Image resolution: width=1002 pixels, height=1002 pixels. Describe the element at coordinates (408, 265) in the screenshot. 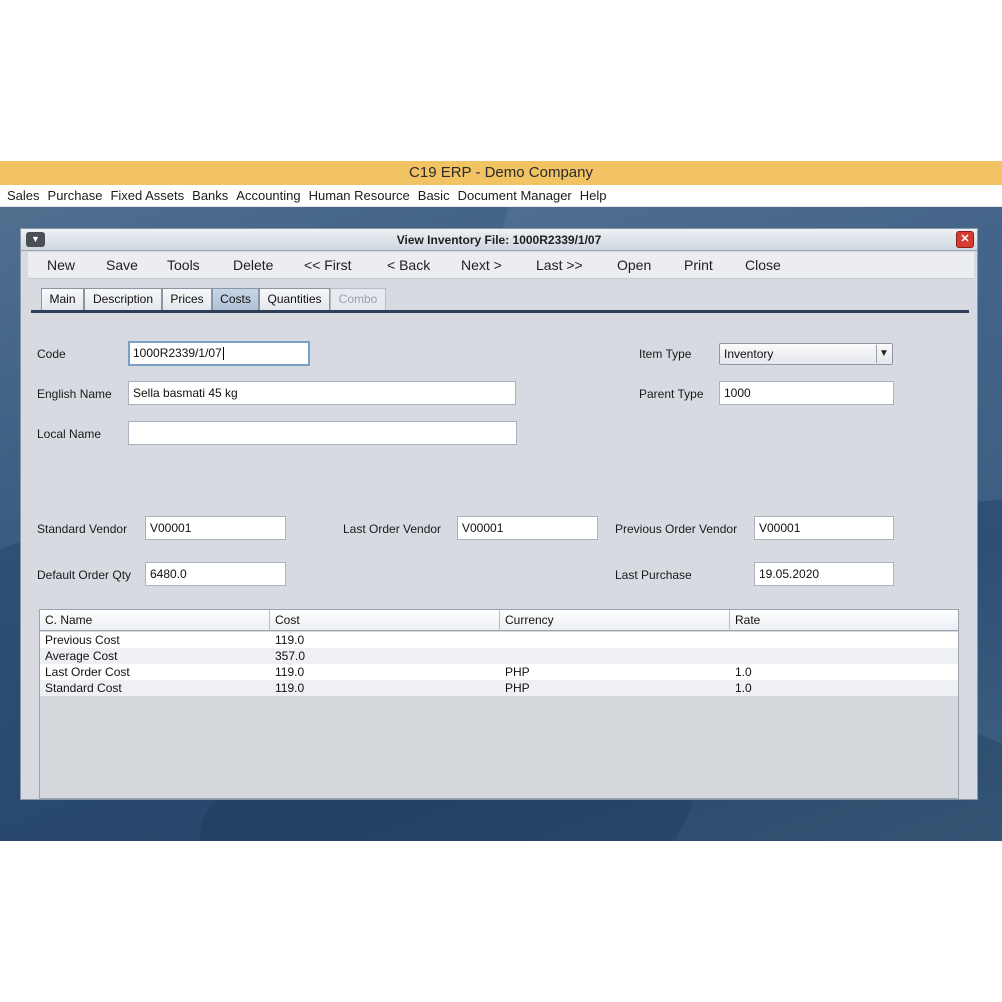

I see `back-button: < Back` at that location.